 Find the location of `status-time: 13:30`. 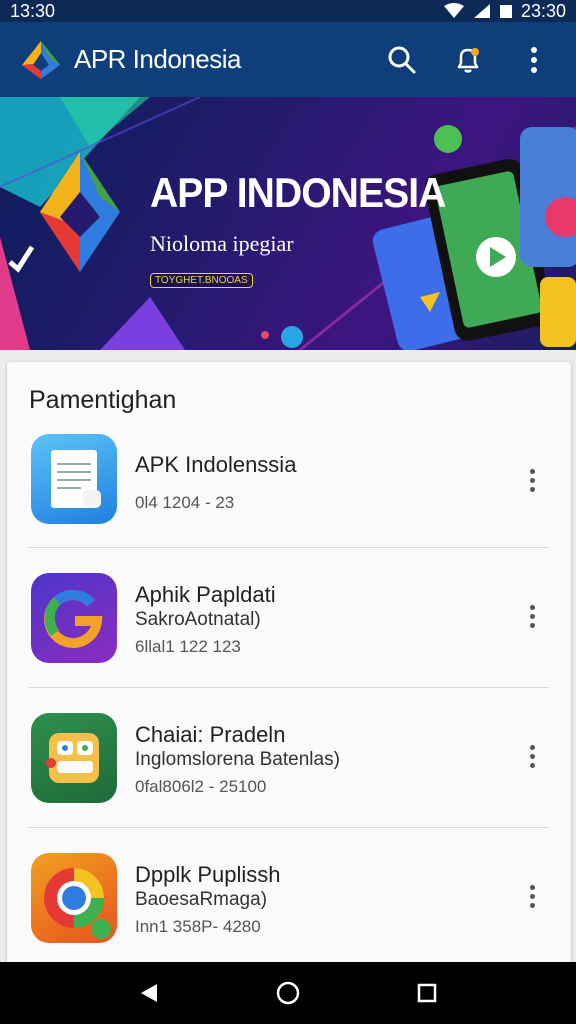

status-time: 13:30 is located at coordinates (33, 10).